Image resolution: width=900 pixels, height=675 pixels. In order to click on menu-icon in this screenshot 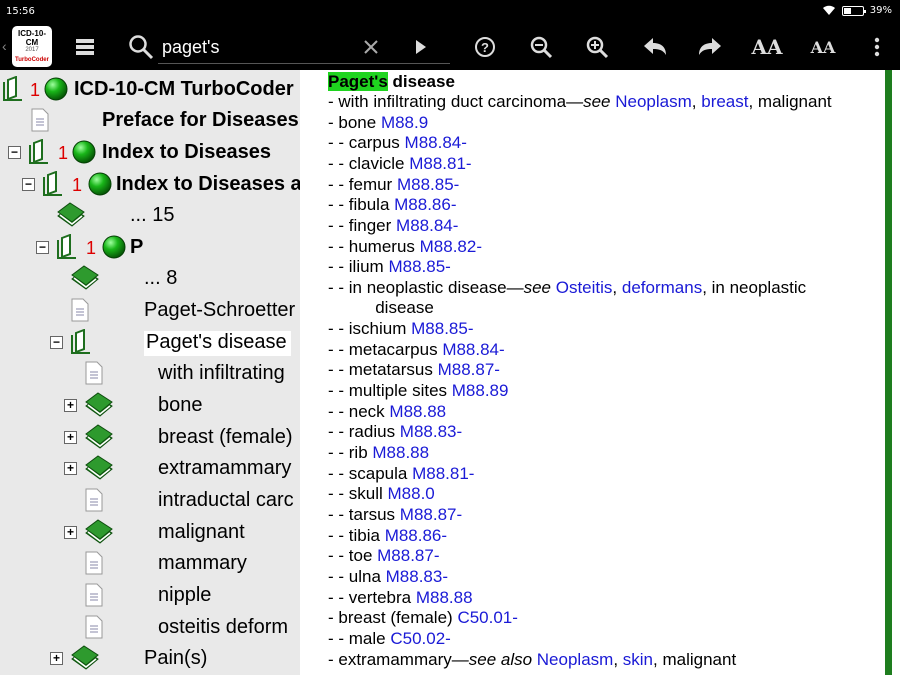, I will do `click(85, 47)`.